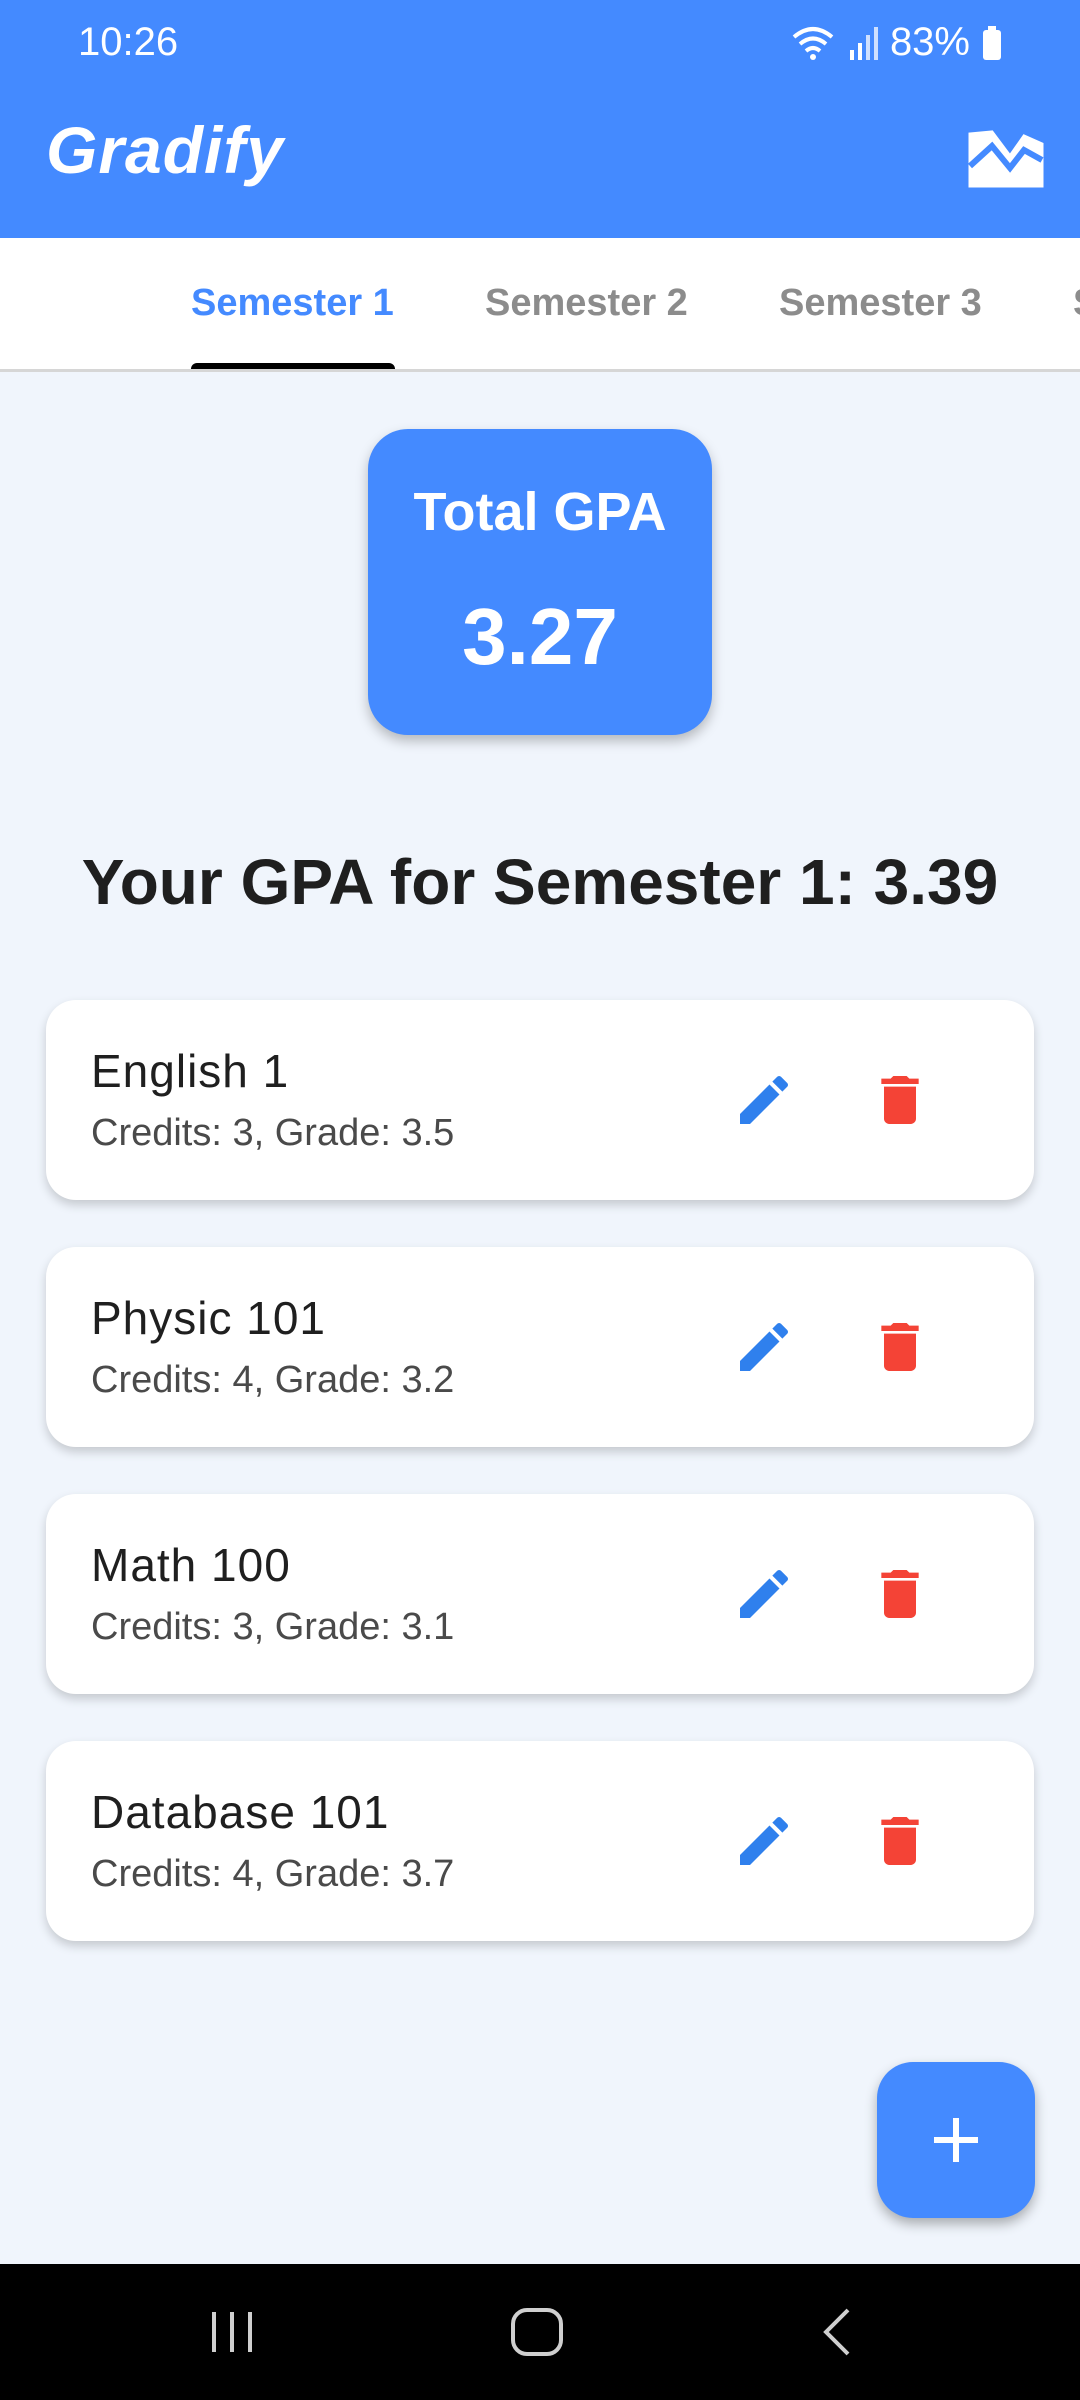 The height and width of the screenshot is (2400, 1080). What do you see at coordinates (273, 1380) in the screenshot?
I see `course-details: Credits: 4, Grade: 3.2` at bounding box center [273, 1380].